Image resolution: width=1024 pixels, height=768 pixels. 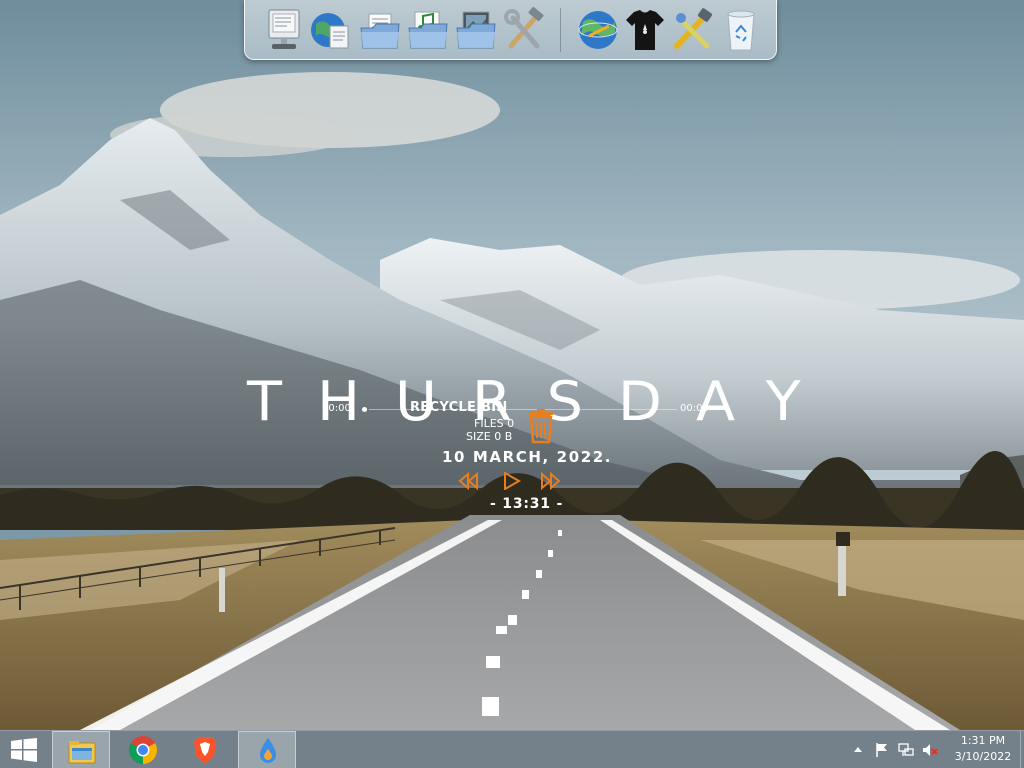 I want to click on app-dock, so click(x=510, y=30).